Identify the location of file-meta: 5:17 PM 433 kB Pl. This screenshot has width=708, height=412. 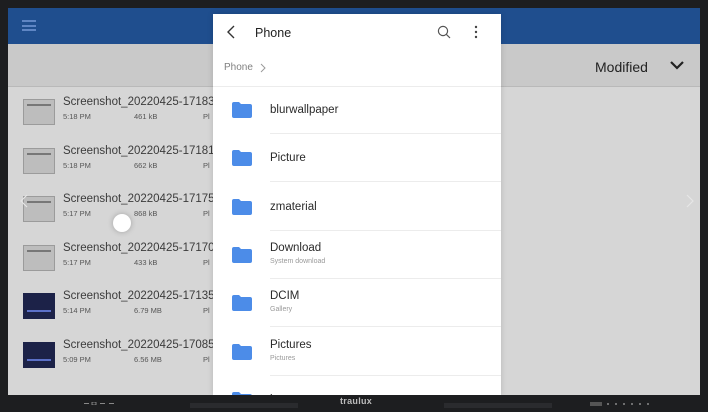
(136, 262).